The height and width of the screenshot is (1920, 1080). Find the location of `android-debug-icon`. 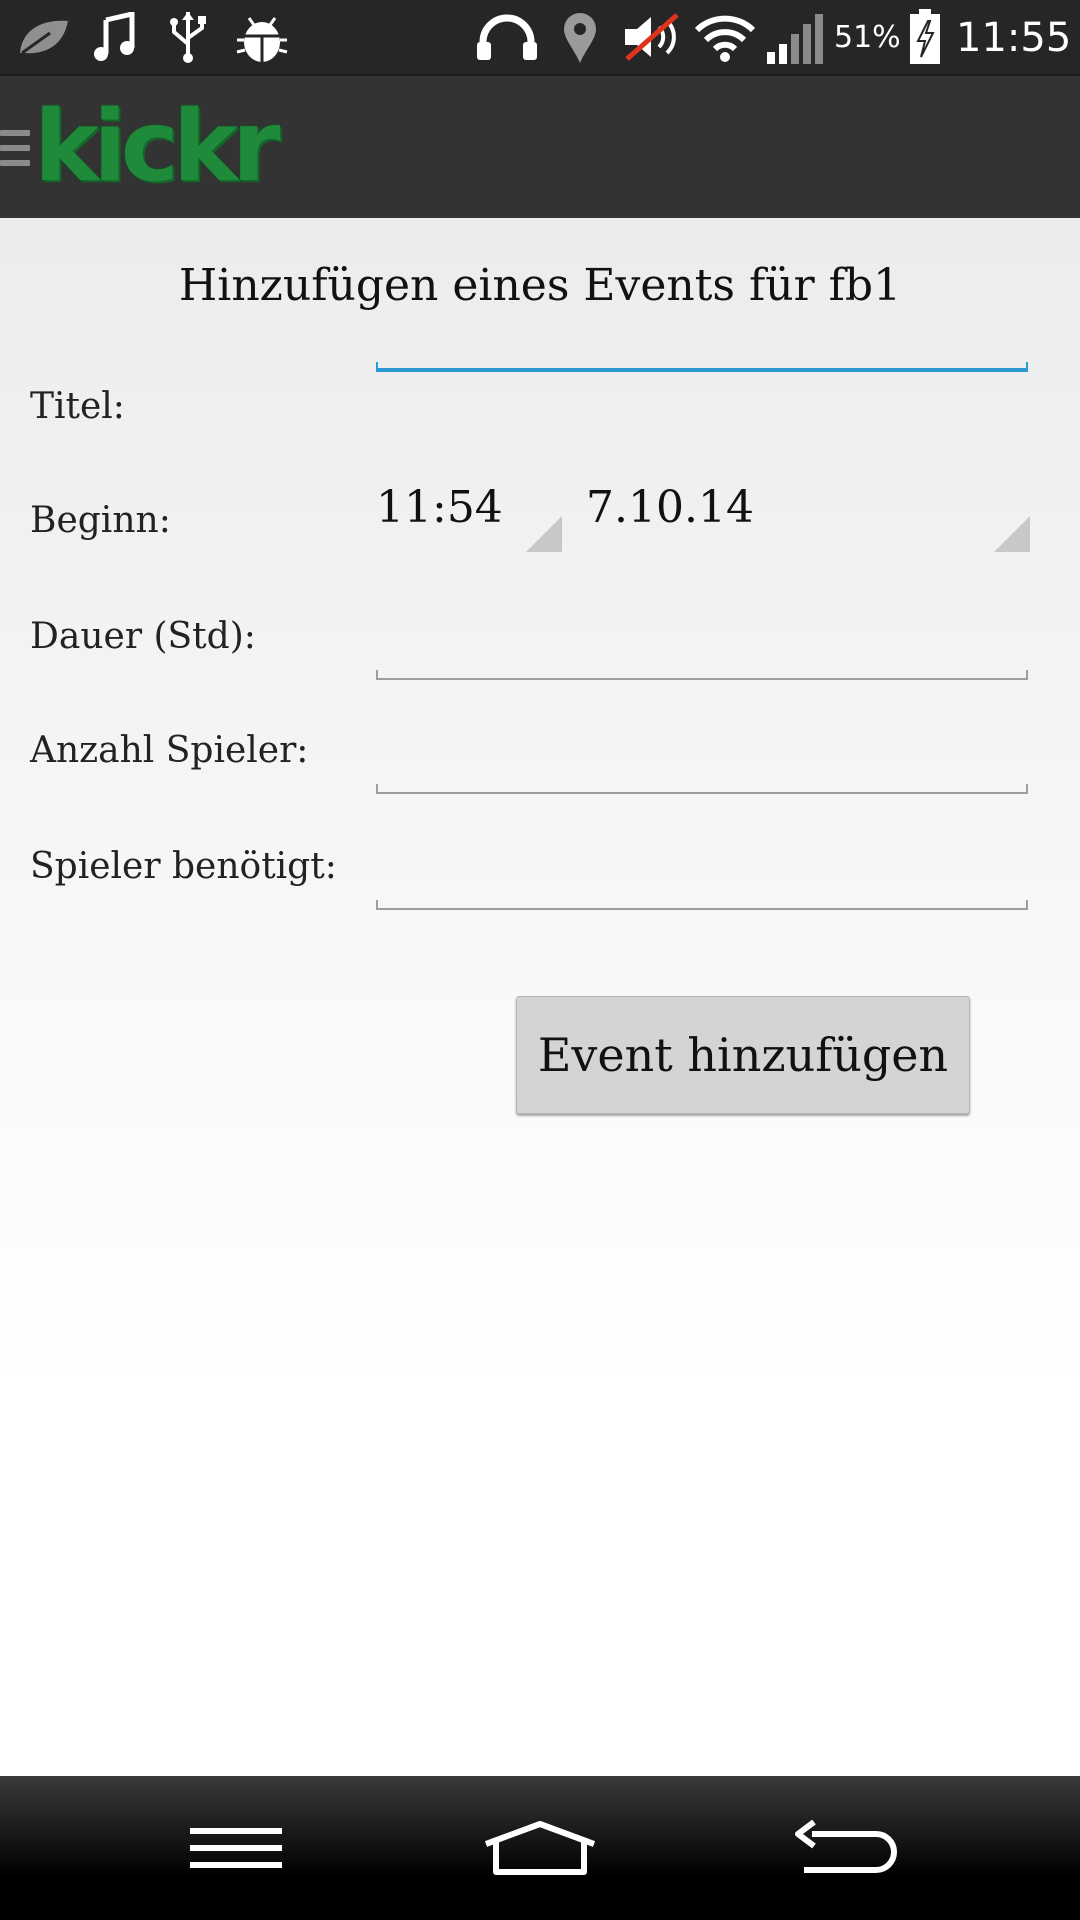

android-debug-icon is located at coordinates (262, 37).